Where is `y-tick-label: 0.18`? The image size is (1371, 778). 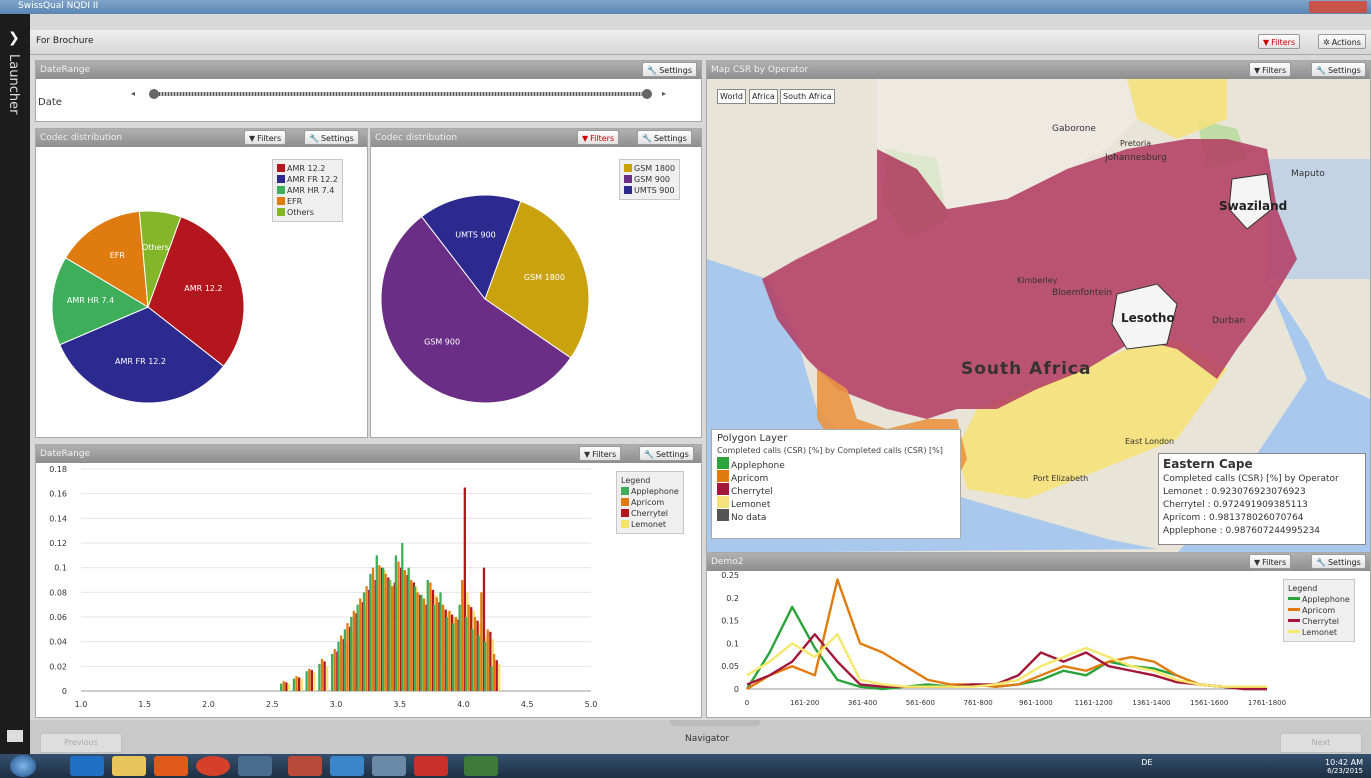 y-tick-label: 0.18 is located at coordinates (58, 469).